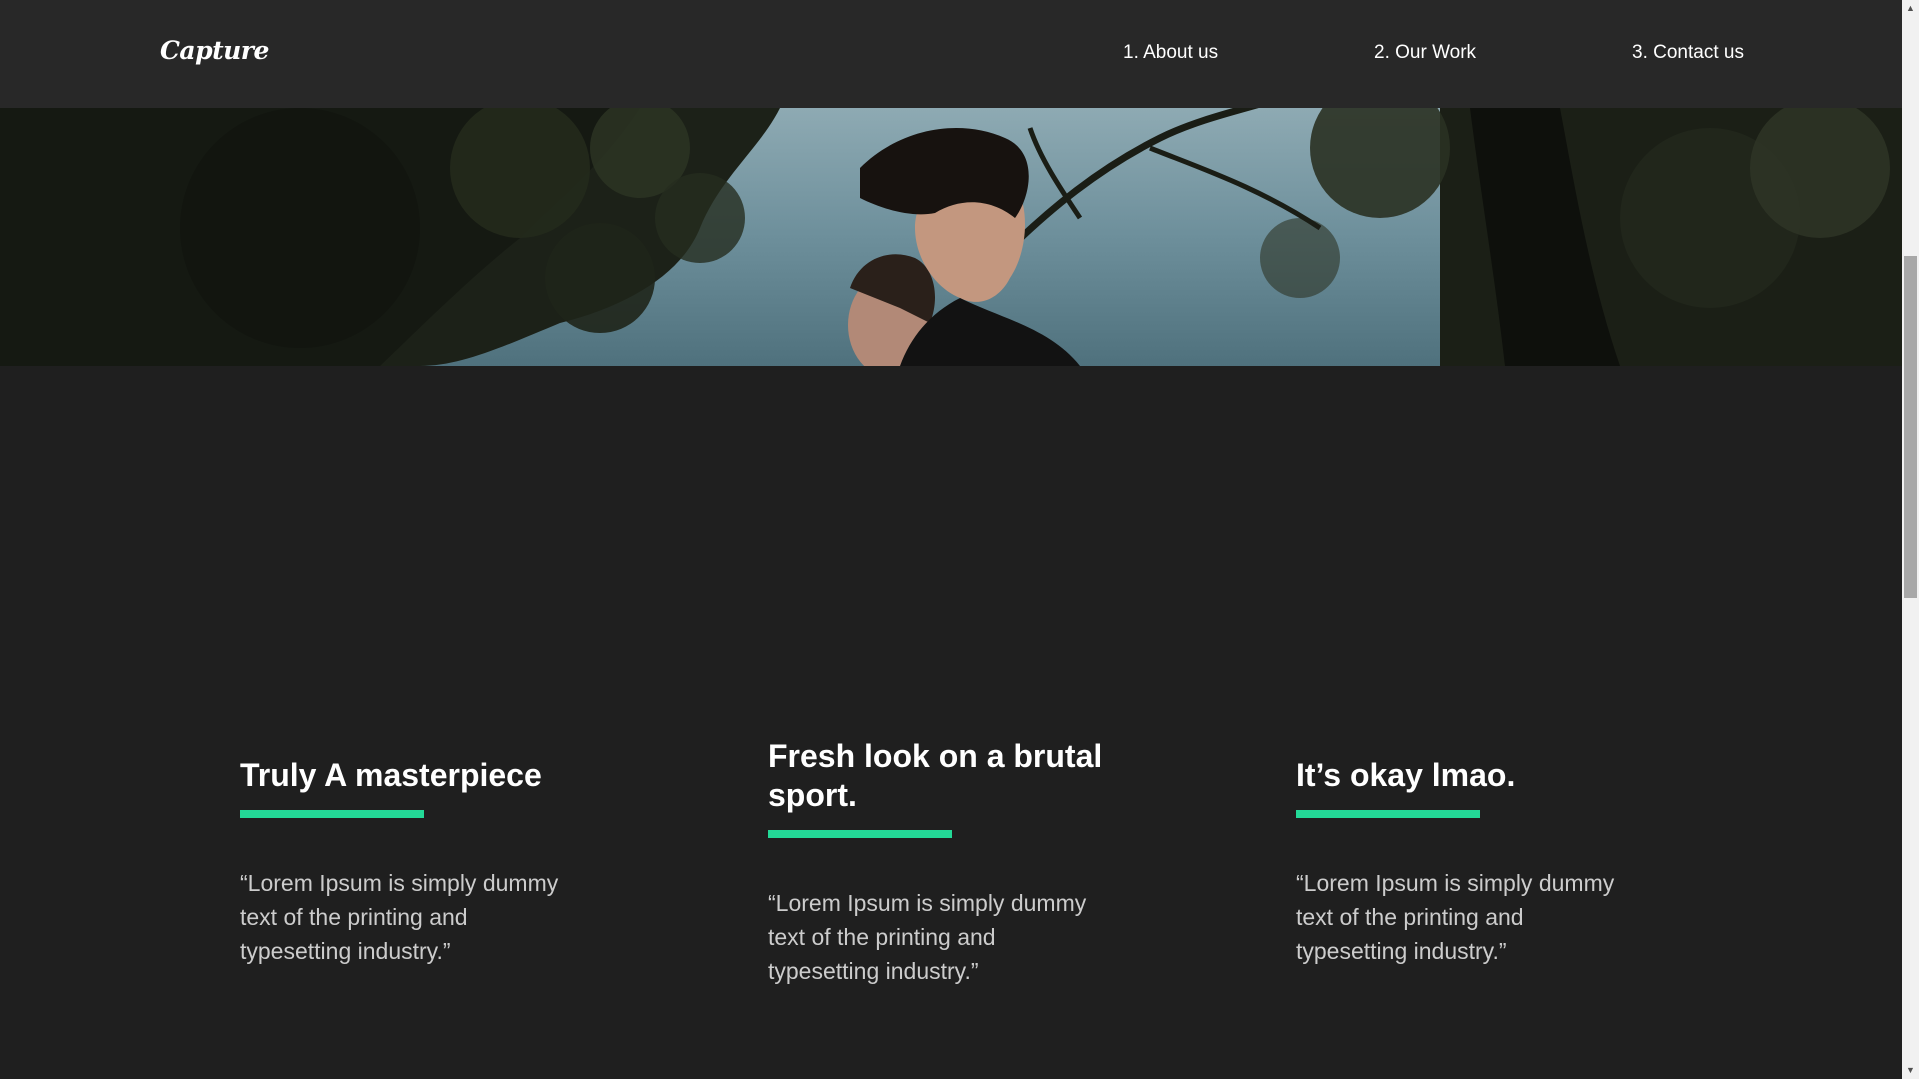 This screenshot has width=1919, height=1079. What do you see at coordinates (214, 50) in the screenshot?
I see `logo: Capture` at bounding box center [214, 50].